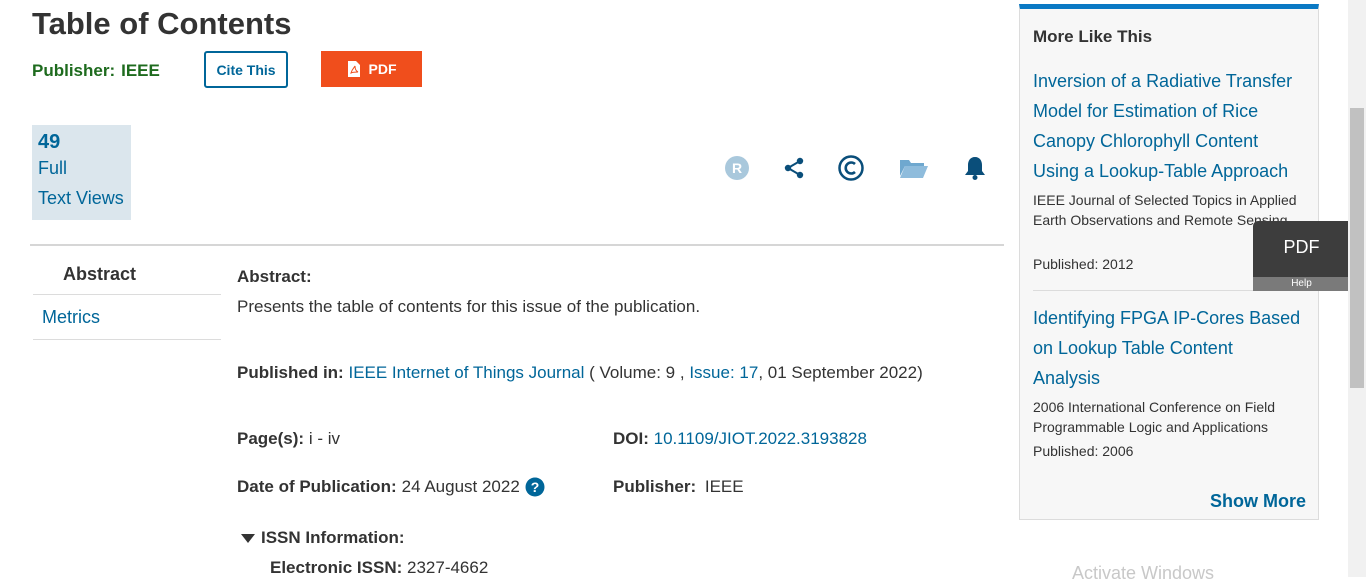  Describe the element at coordinates (840, 372) in the screenshot. I see `issue-date-text: , 01 September 2022)` at that location.